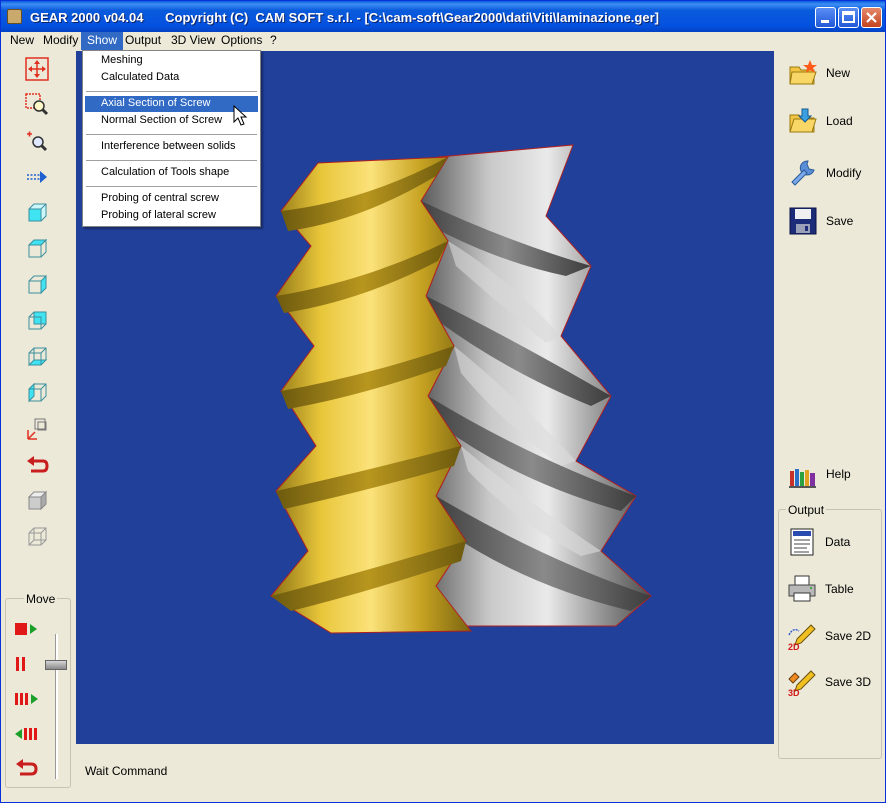 This screenshot has width=886, height=803. I want to click on undo-view-icon, so click(38, 464).